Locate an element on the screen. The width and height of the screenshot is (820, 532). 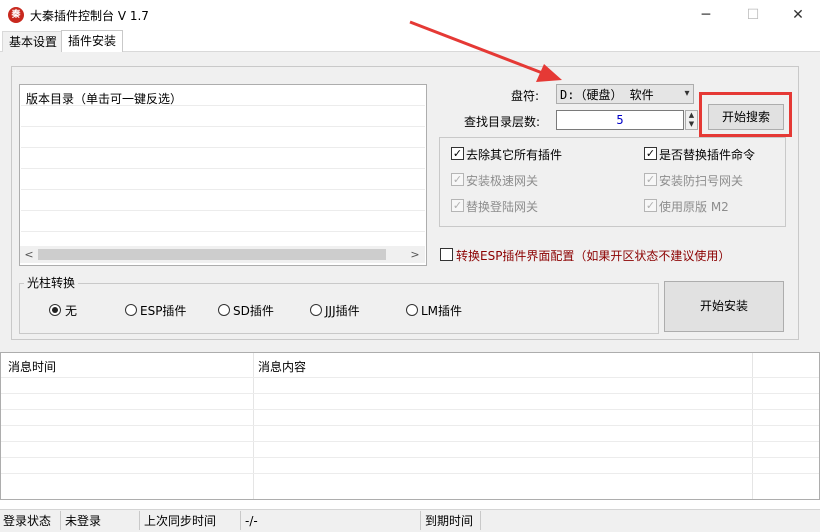
pillar-label-none: 无 is located at coordinates (71, 310).